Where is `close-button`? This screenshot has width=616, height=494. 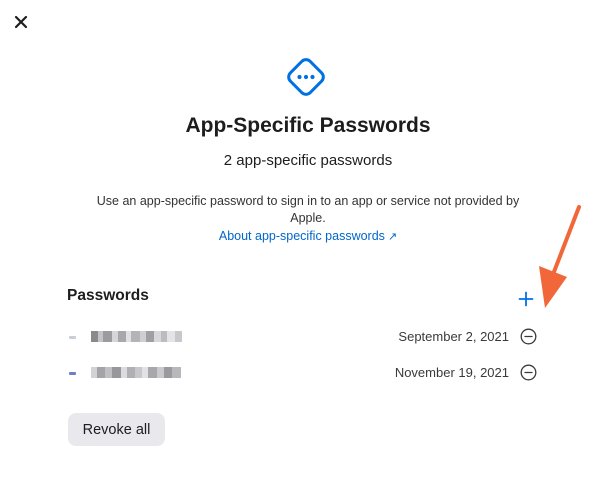 close-button is located at coordinates (21, 22).